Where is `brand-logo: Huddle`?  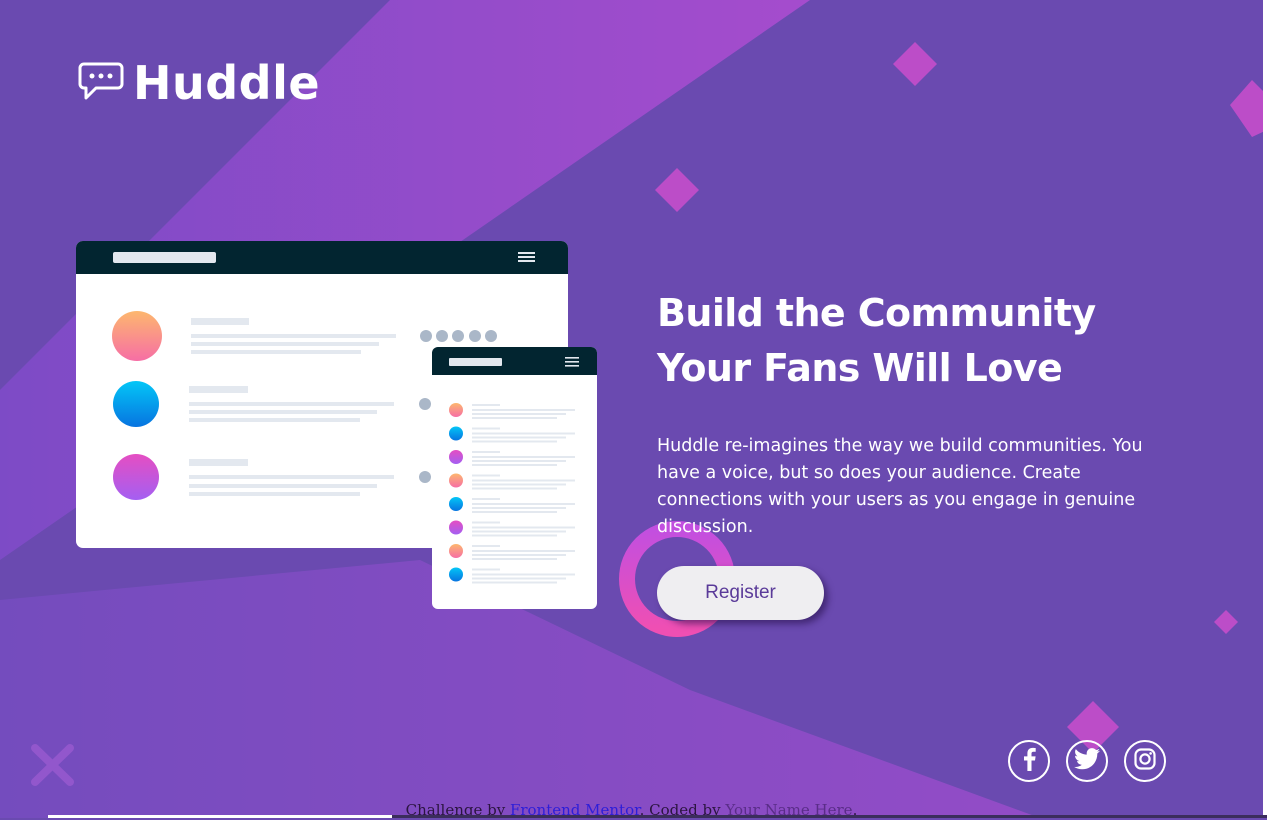 brand-logo: Huddle is located at coordinates (198, 83).